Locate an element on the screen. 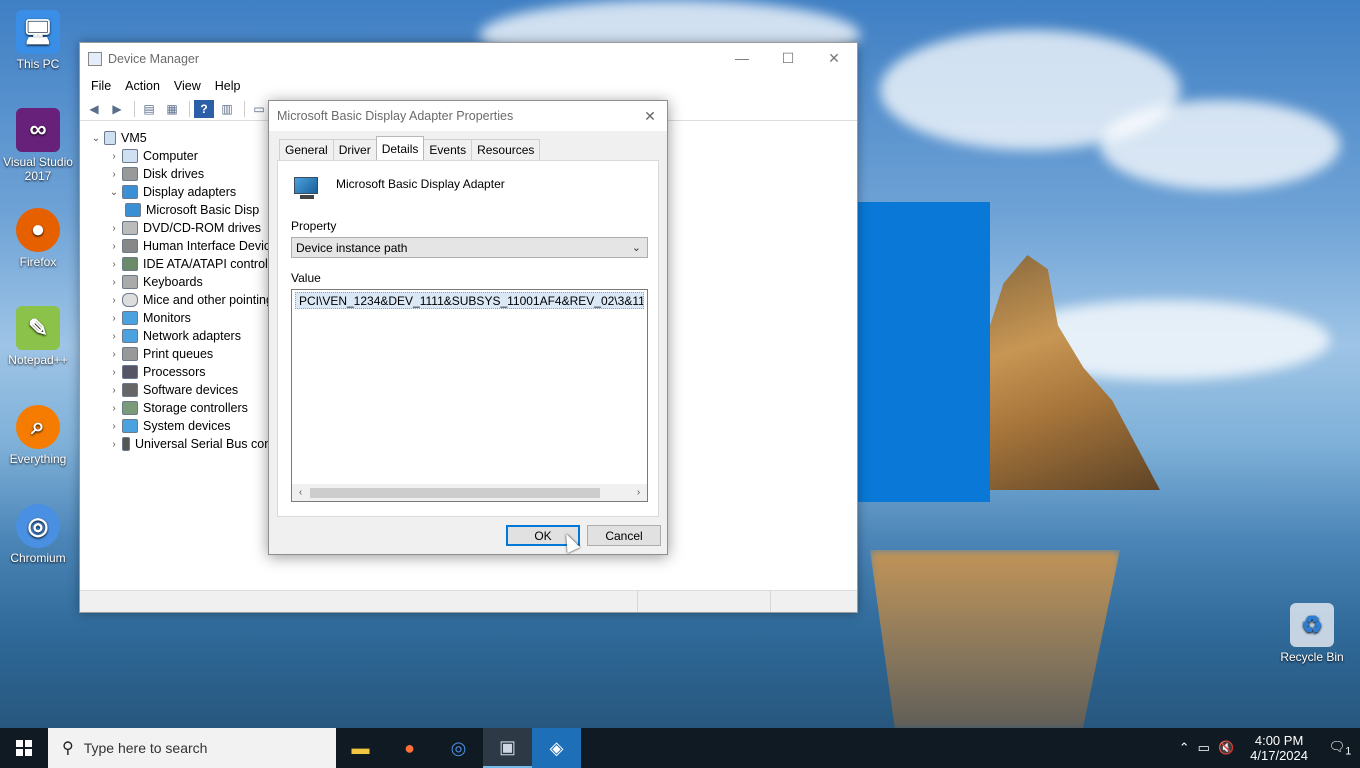 This screenshot has width=1360, height=768. scroll-left-icon: ‹ is located at coordinates (300, 492).